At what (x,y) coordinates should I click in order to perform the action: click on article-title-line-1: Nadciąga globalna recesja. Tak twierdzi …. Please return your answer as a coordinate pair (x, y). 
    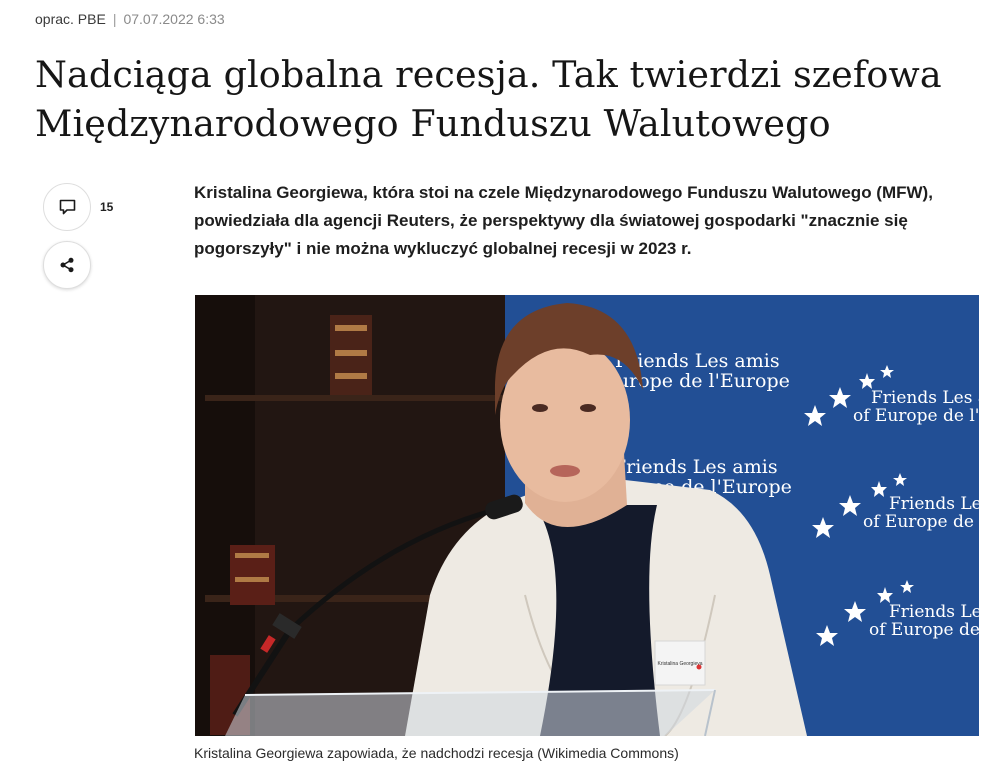
    Looking at the image, I should click on (488, 74).